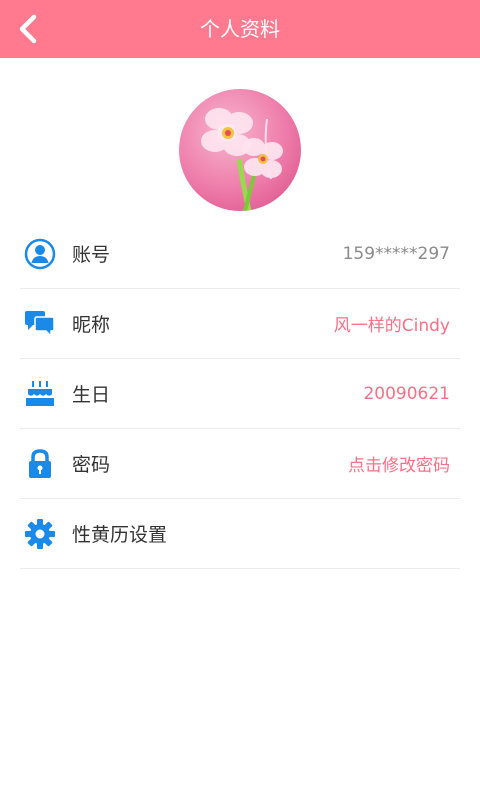  What do you see at coordinates (406, 393) in the screenshot?
I see `birthday-value: 20090621` at bounding box center [406, 393].